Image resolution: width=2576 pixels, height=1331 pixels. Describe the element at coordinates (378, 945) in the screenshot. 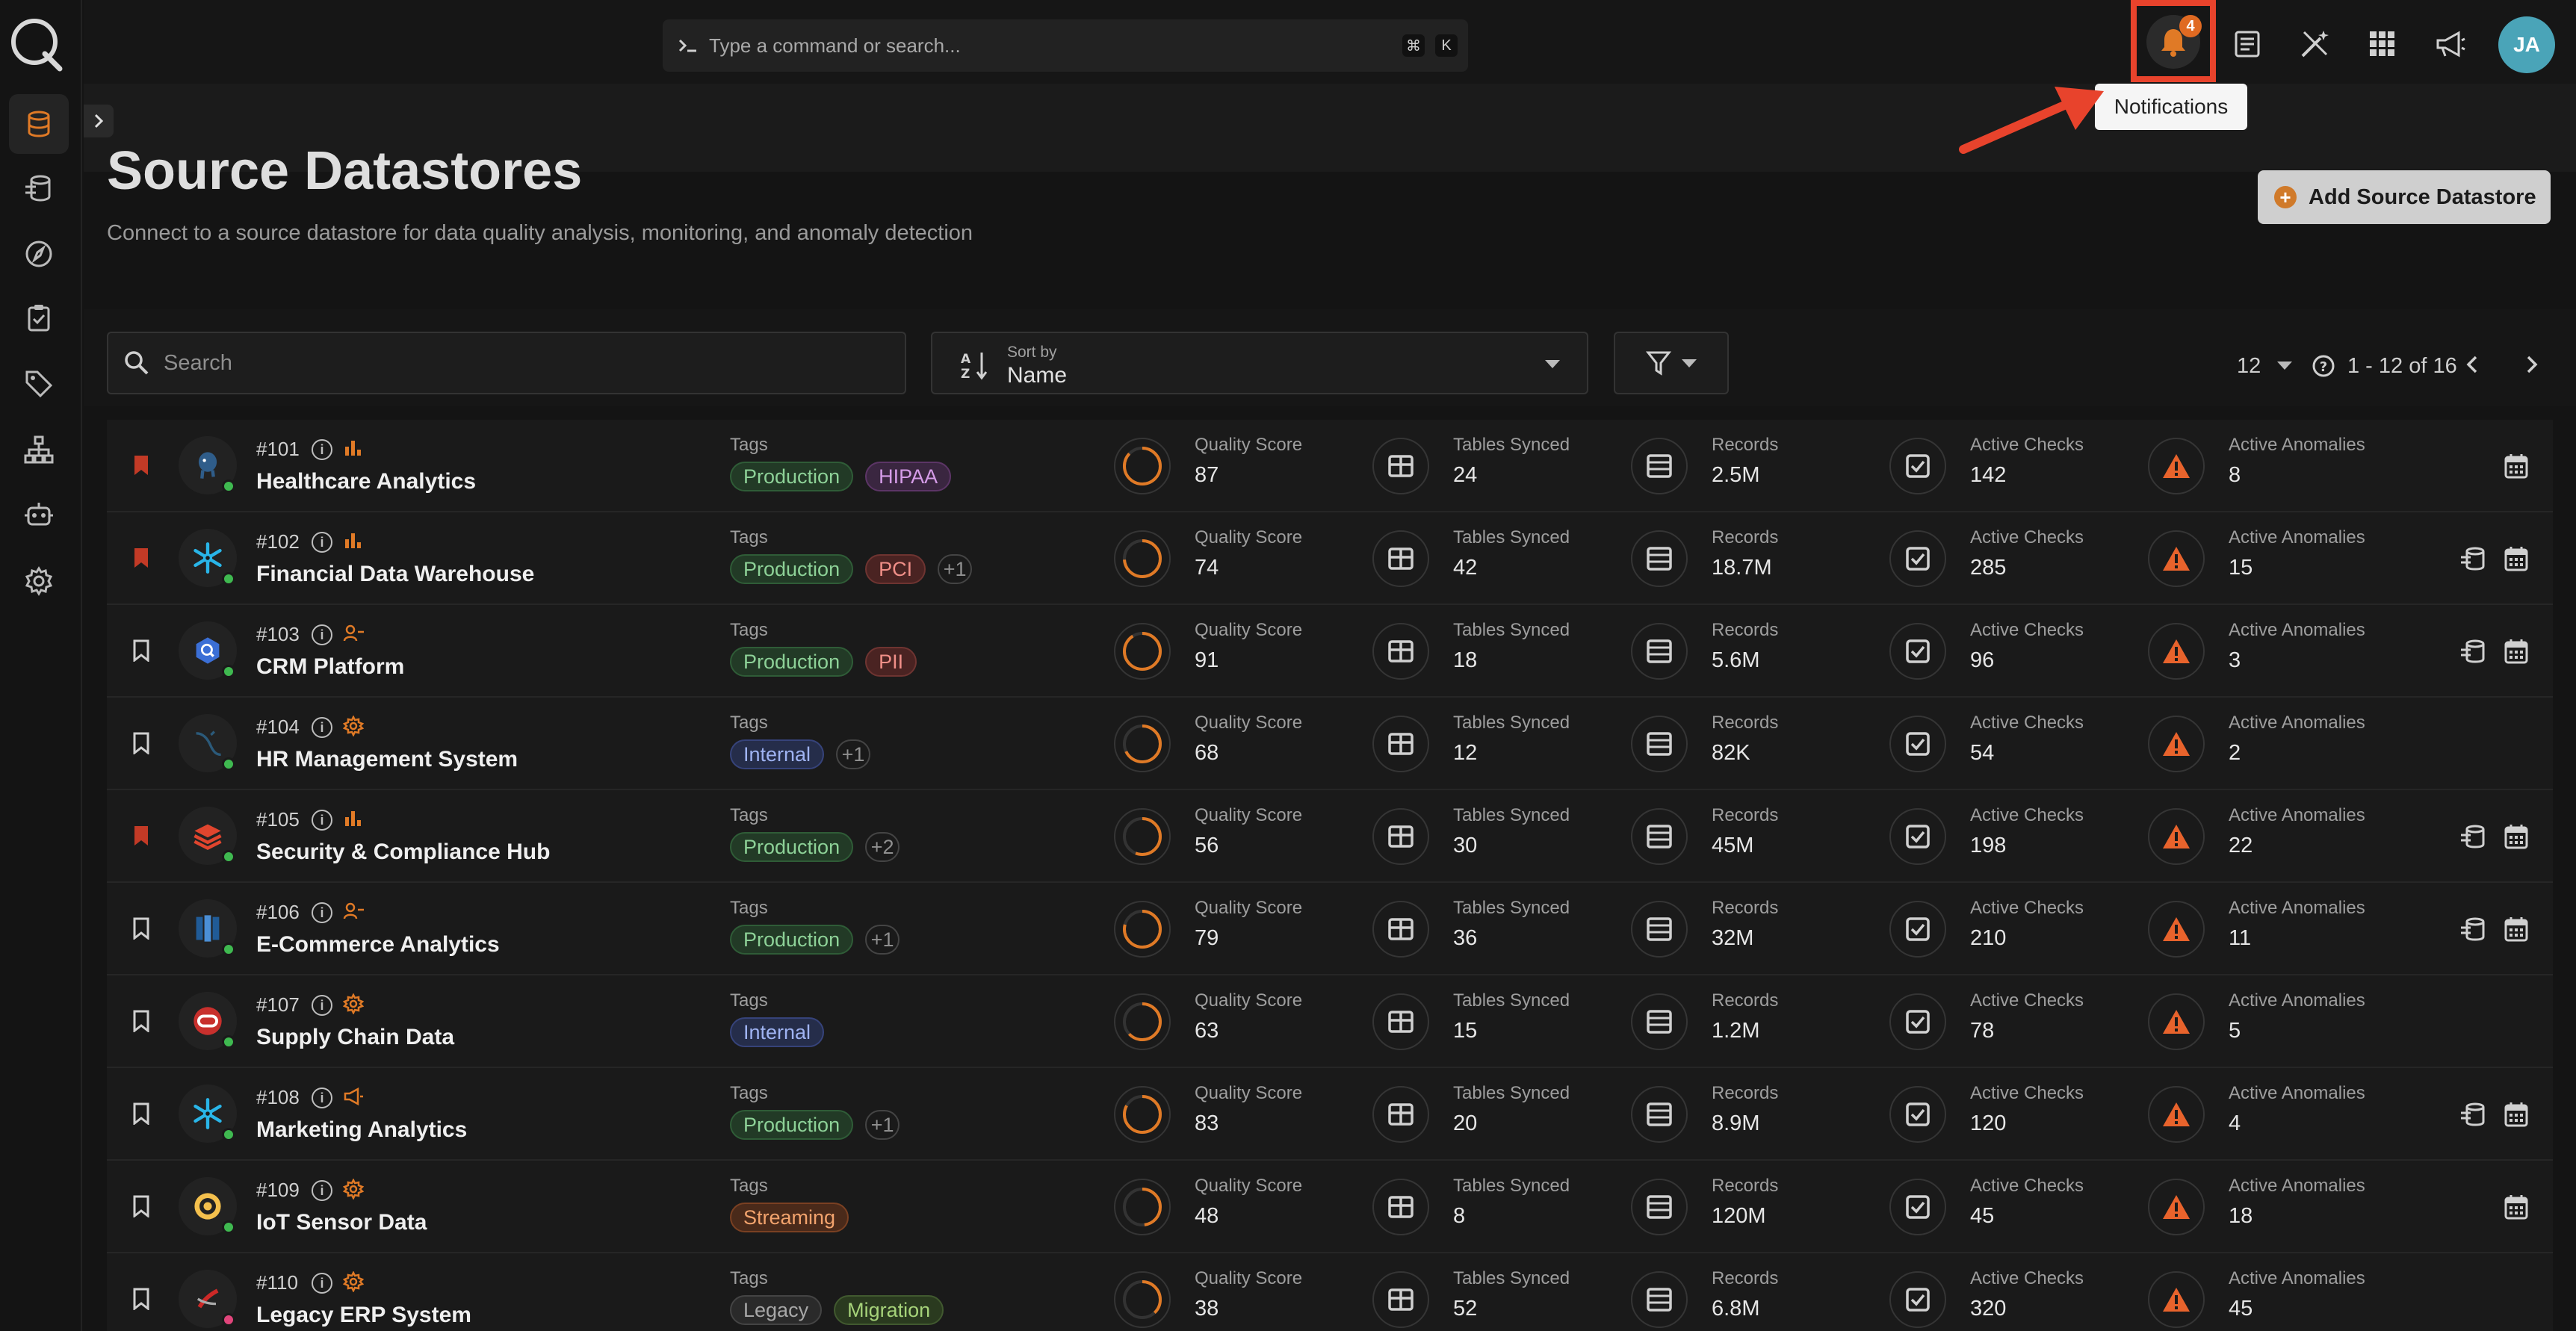

I see `datastore-name: E-Commerce Analytics` at that location.